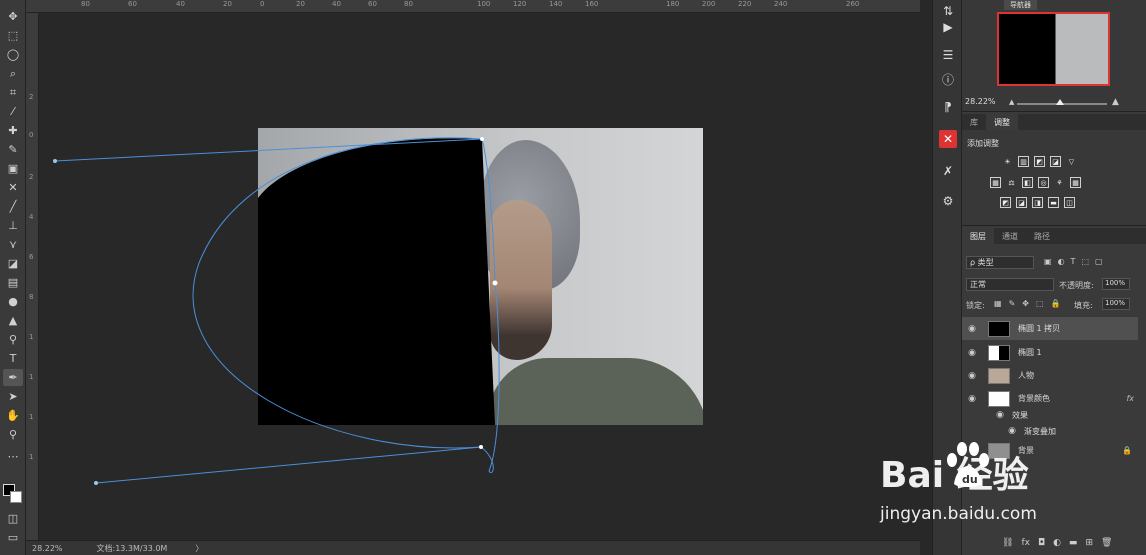 This screenshot has height=555, width=1146. What do you see at coordinates (1012, 303) in the screenshot?
I see `lock-paint-icon: ✎` at bounding box center [1012, 303].